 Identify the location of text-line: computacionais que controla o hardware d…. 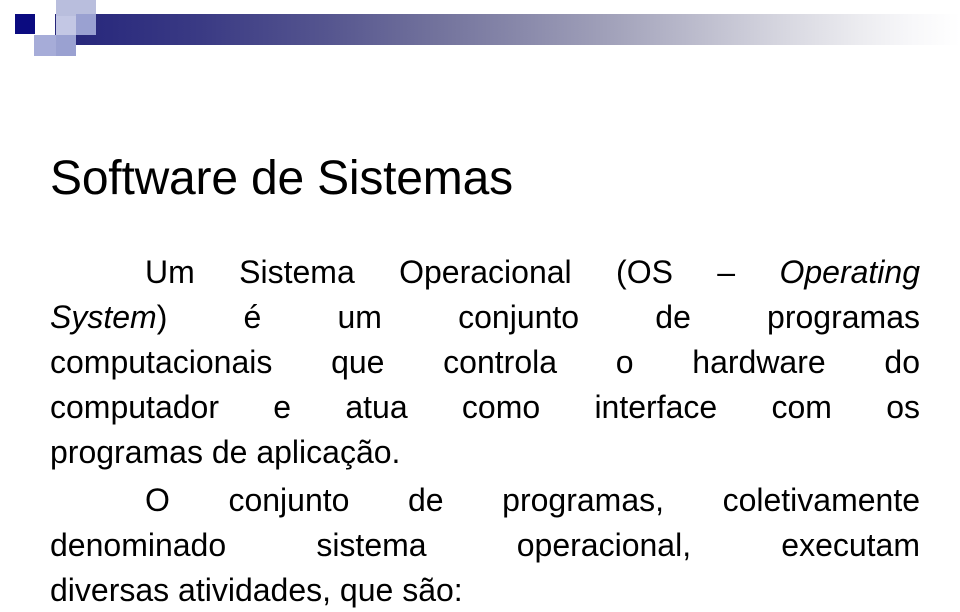
(485, 362).